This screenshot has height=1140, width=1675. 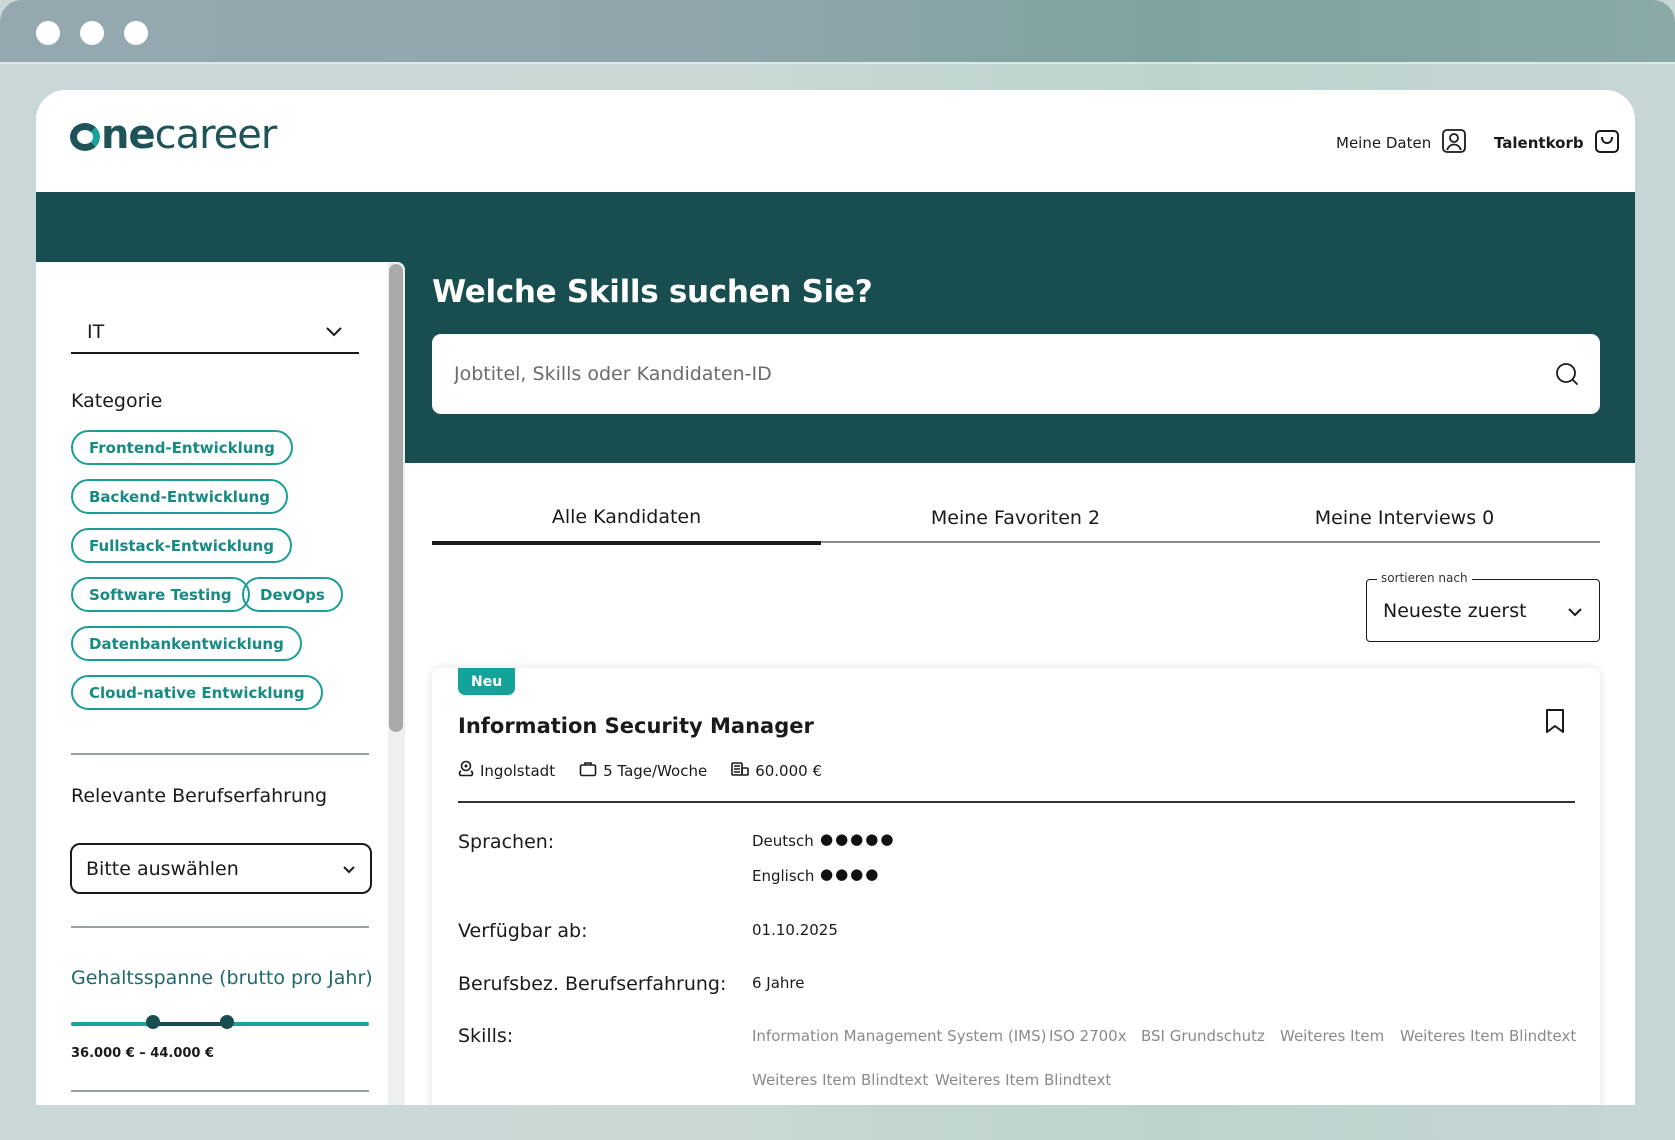 What do you see at coordinates (1016, 802) in the screenshot?
I see `card-divider` at bounding box center [1016, 802].